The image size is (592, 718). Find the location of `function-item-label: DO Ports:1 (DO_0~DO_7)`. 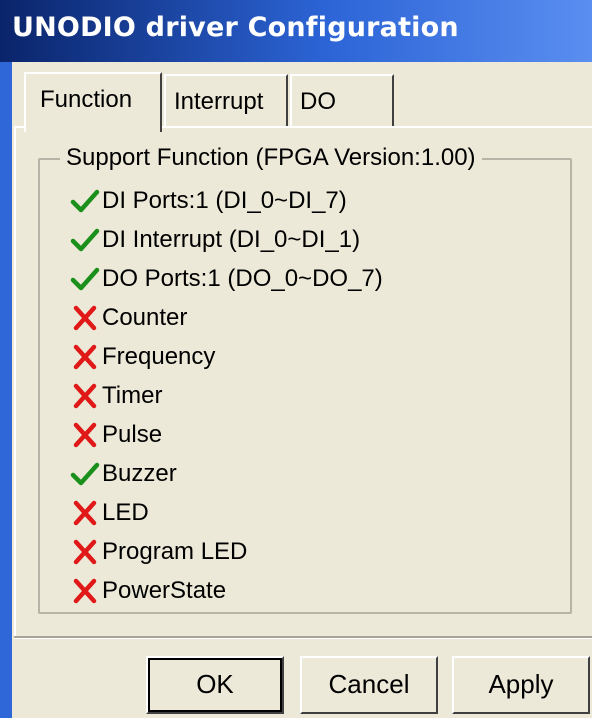

function-item-label: DO Ports:1 (DO_0~DO_7) is located at coordinates (242, 278).